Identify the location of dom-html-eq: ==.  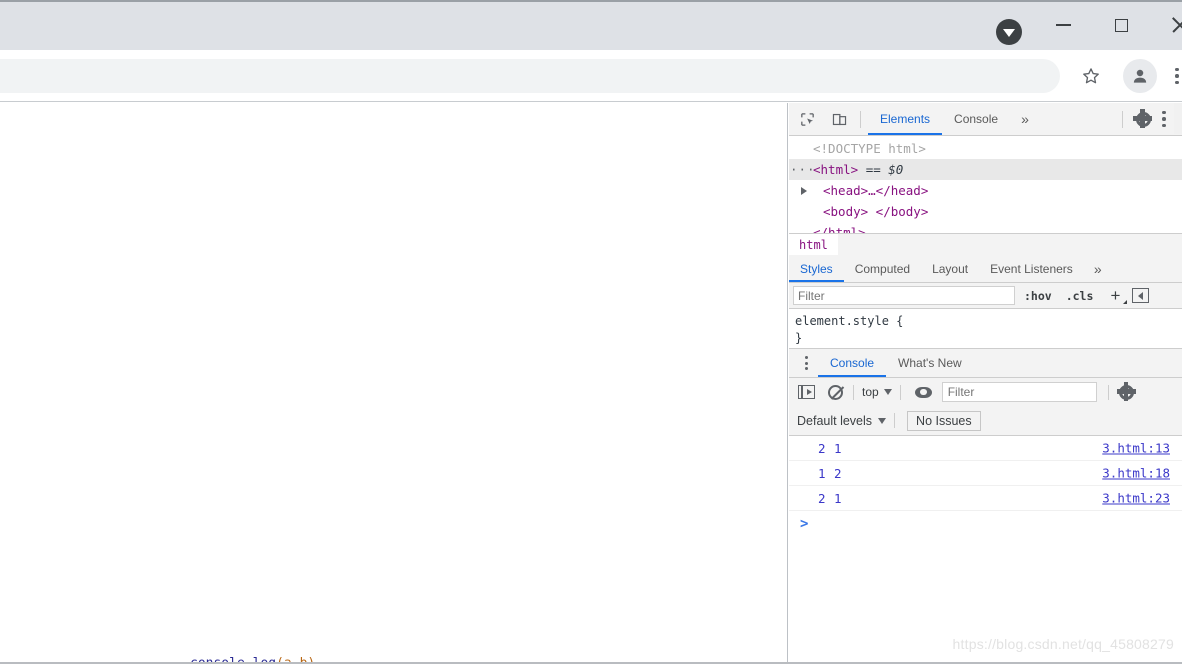
(873, 169).